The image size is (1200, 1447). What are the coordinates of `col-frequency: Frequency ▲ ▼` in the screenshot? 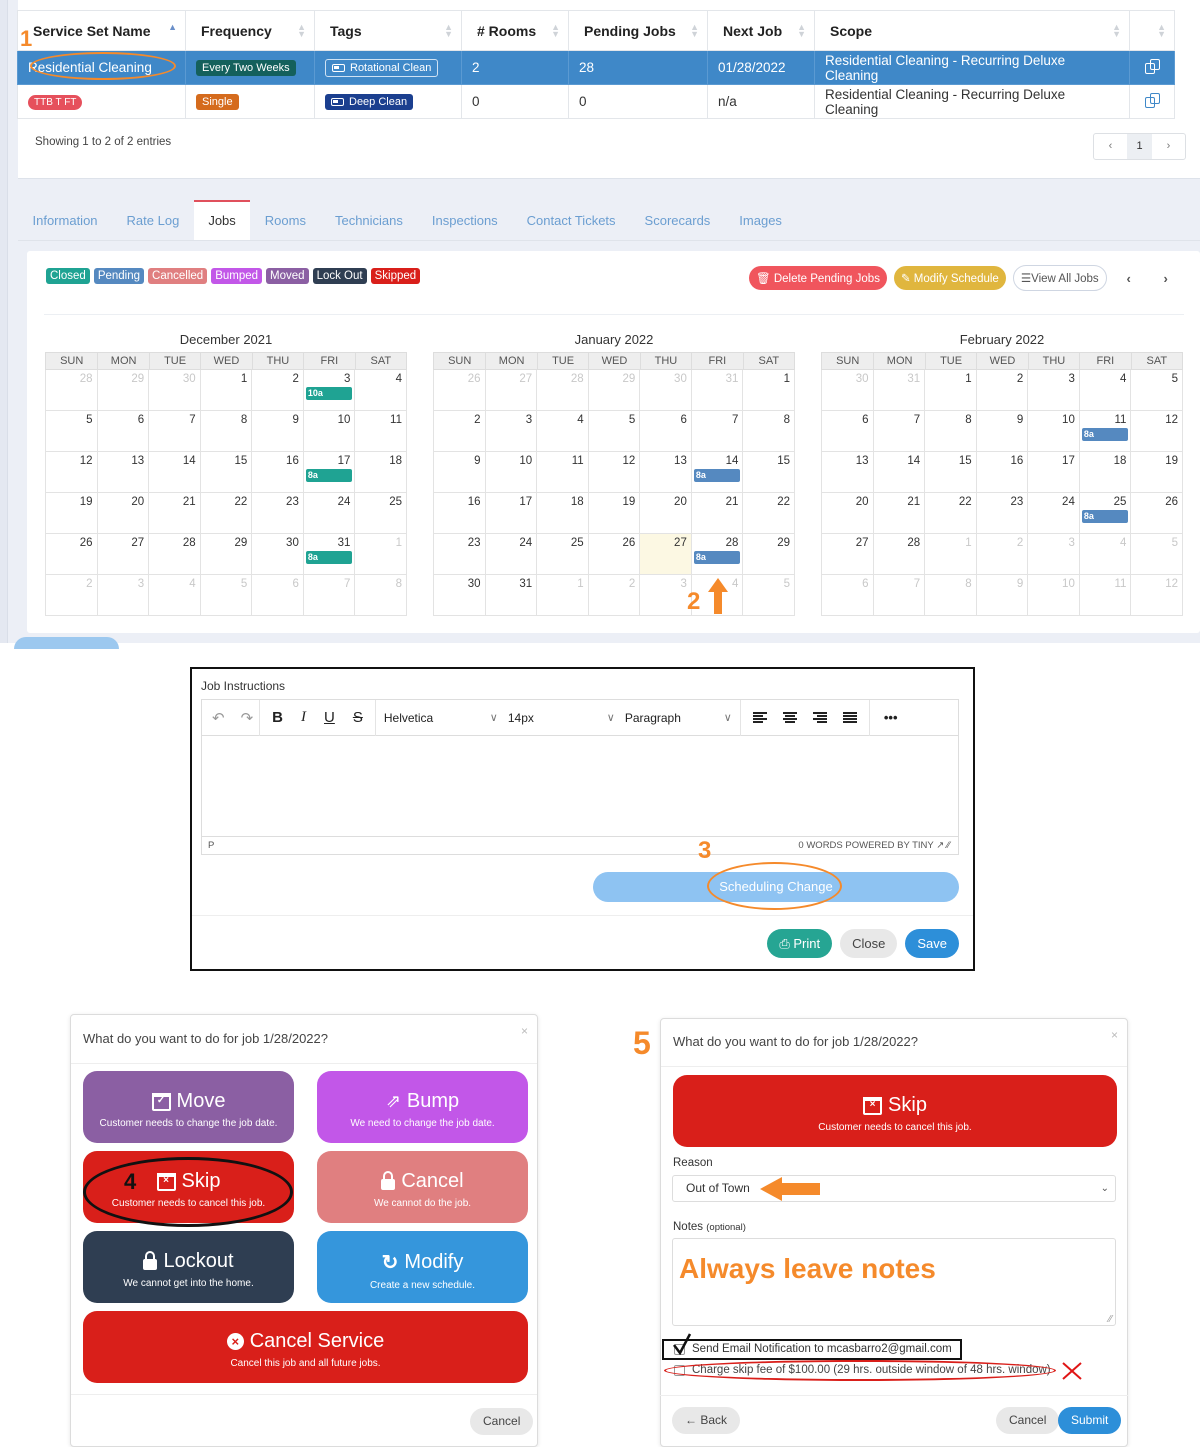 It's located at (250, 30).